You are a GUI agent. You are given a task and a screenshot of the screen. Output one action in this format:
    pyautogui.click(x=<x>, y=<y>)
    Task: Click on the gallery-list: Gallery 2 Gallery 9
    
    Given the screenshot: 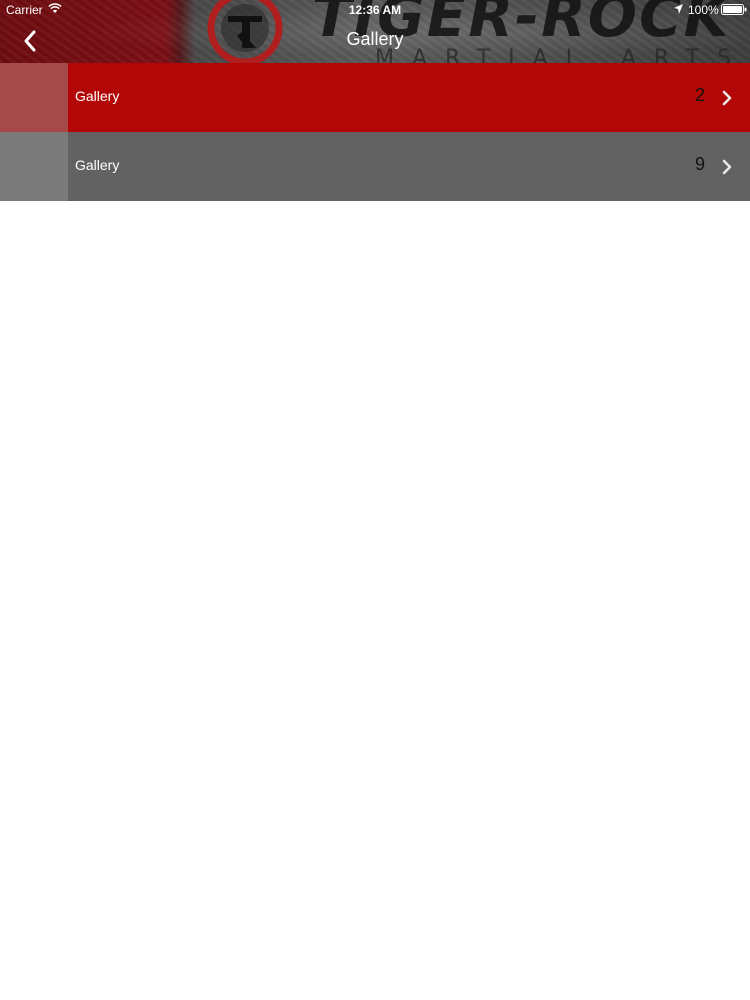 What is the action you would take?
    pyautogui.click(x=375, y=132)
    